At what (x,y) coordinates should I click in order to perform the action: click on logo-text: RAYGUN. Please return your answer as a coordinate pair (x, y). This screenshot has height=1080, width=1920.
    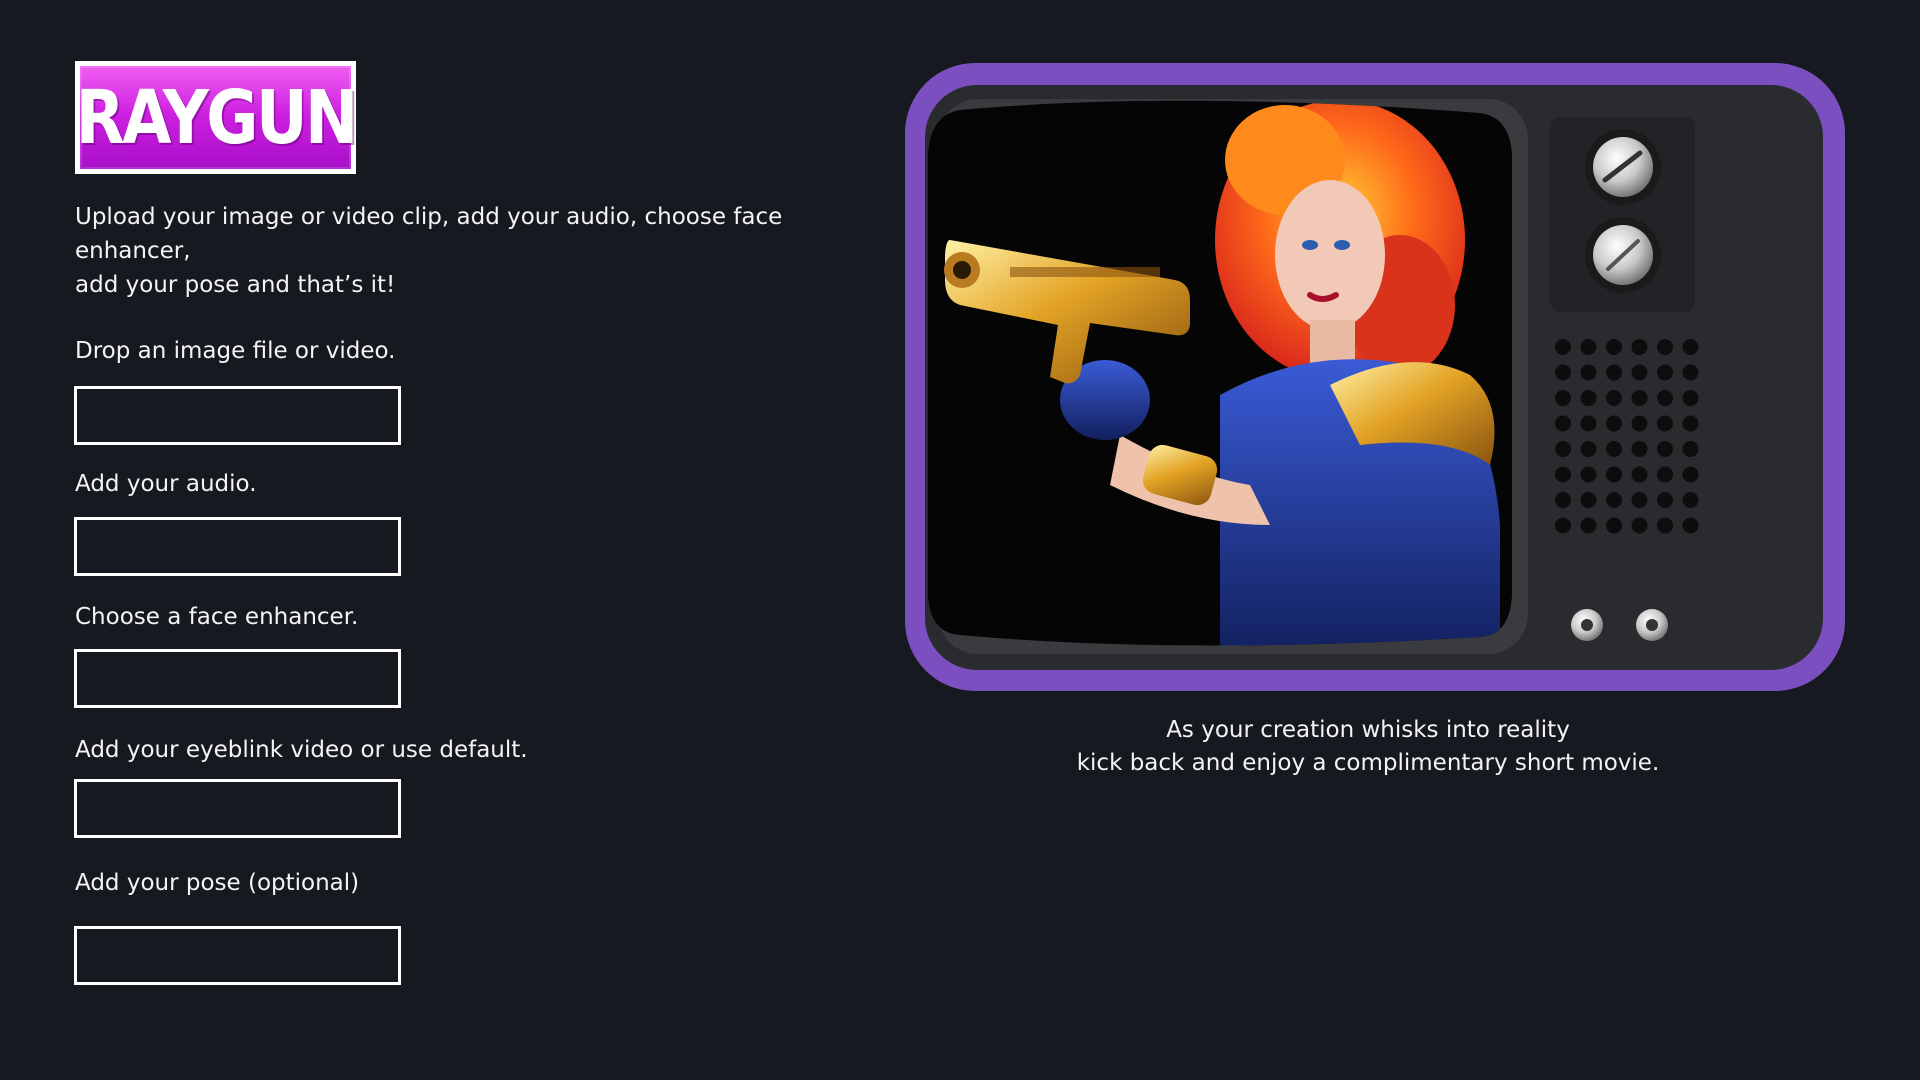
    Looking at the image, I should click on (217, 117).